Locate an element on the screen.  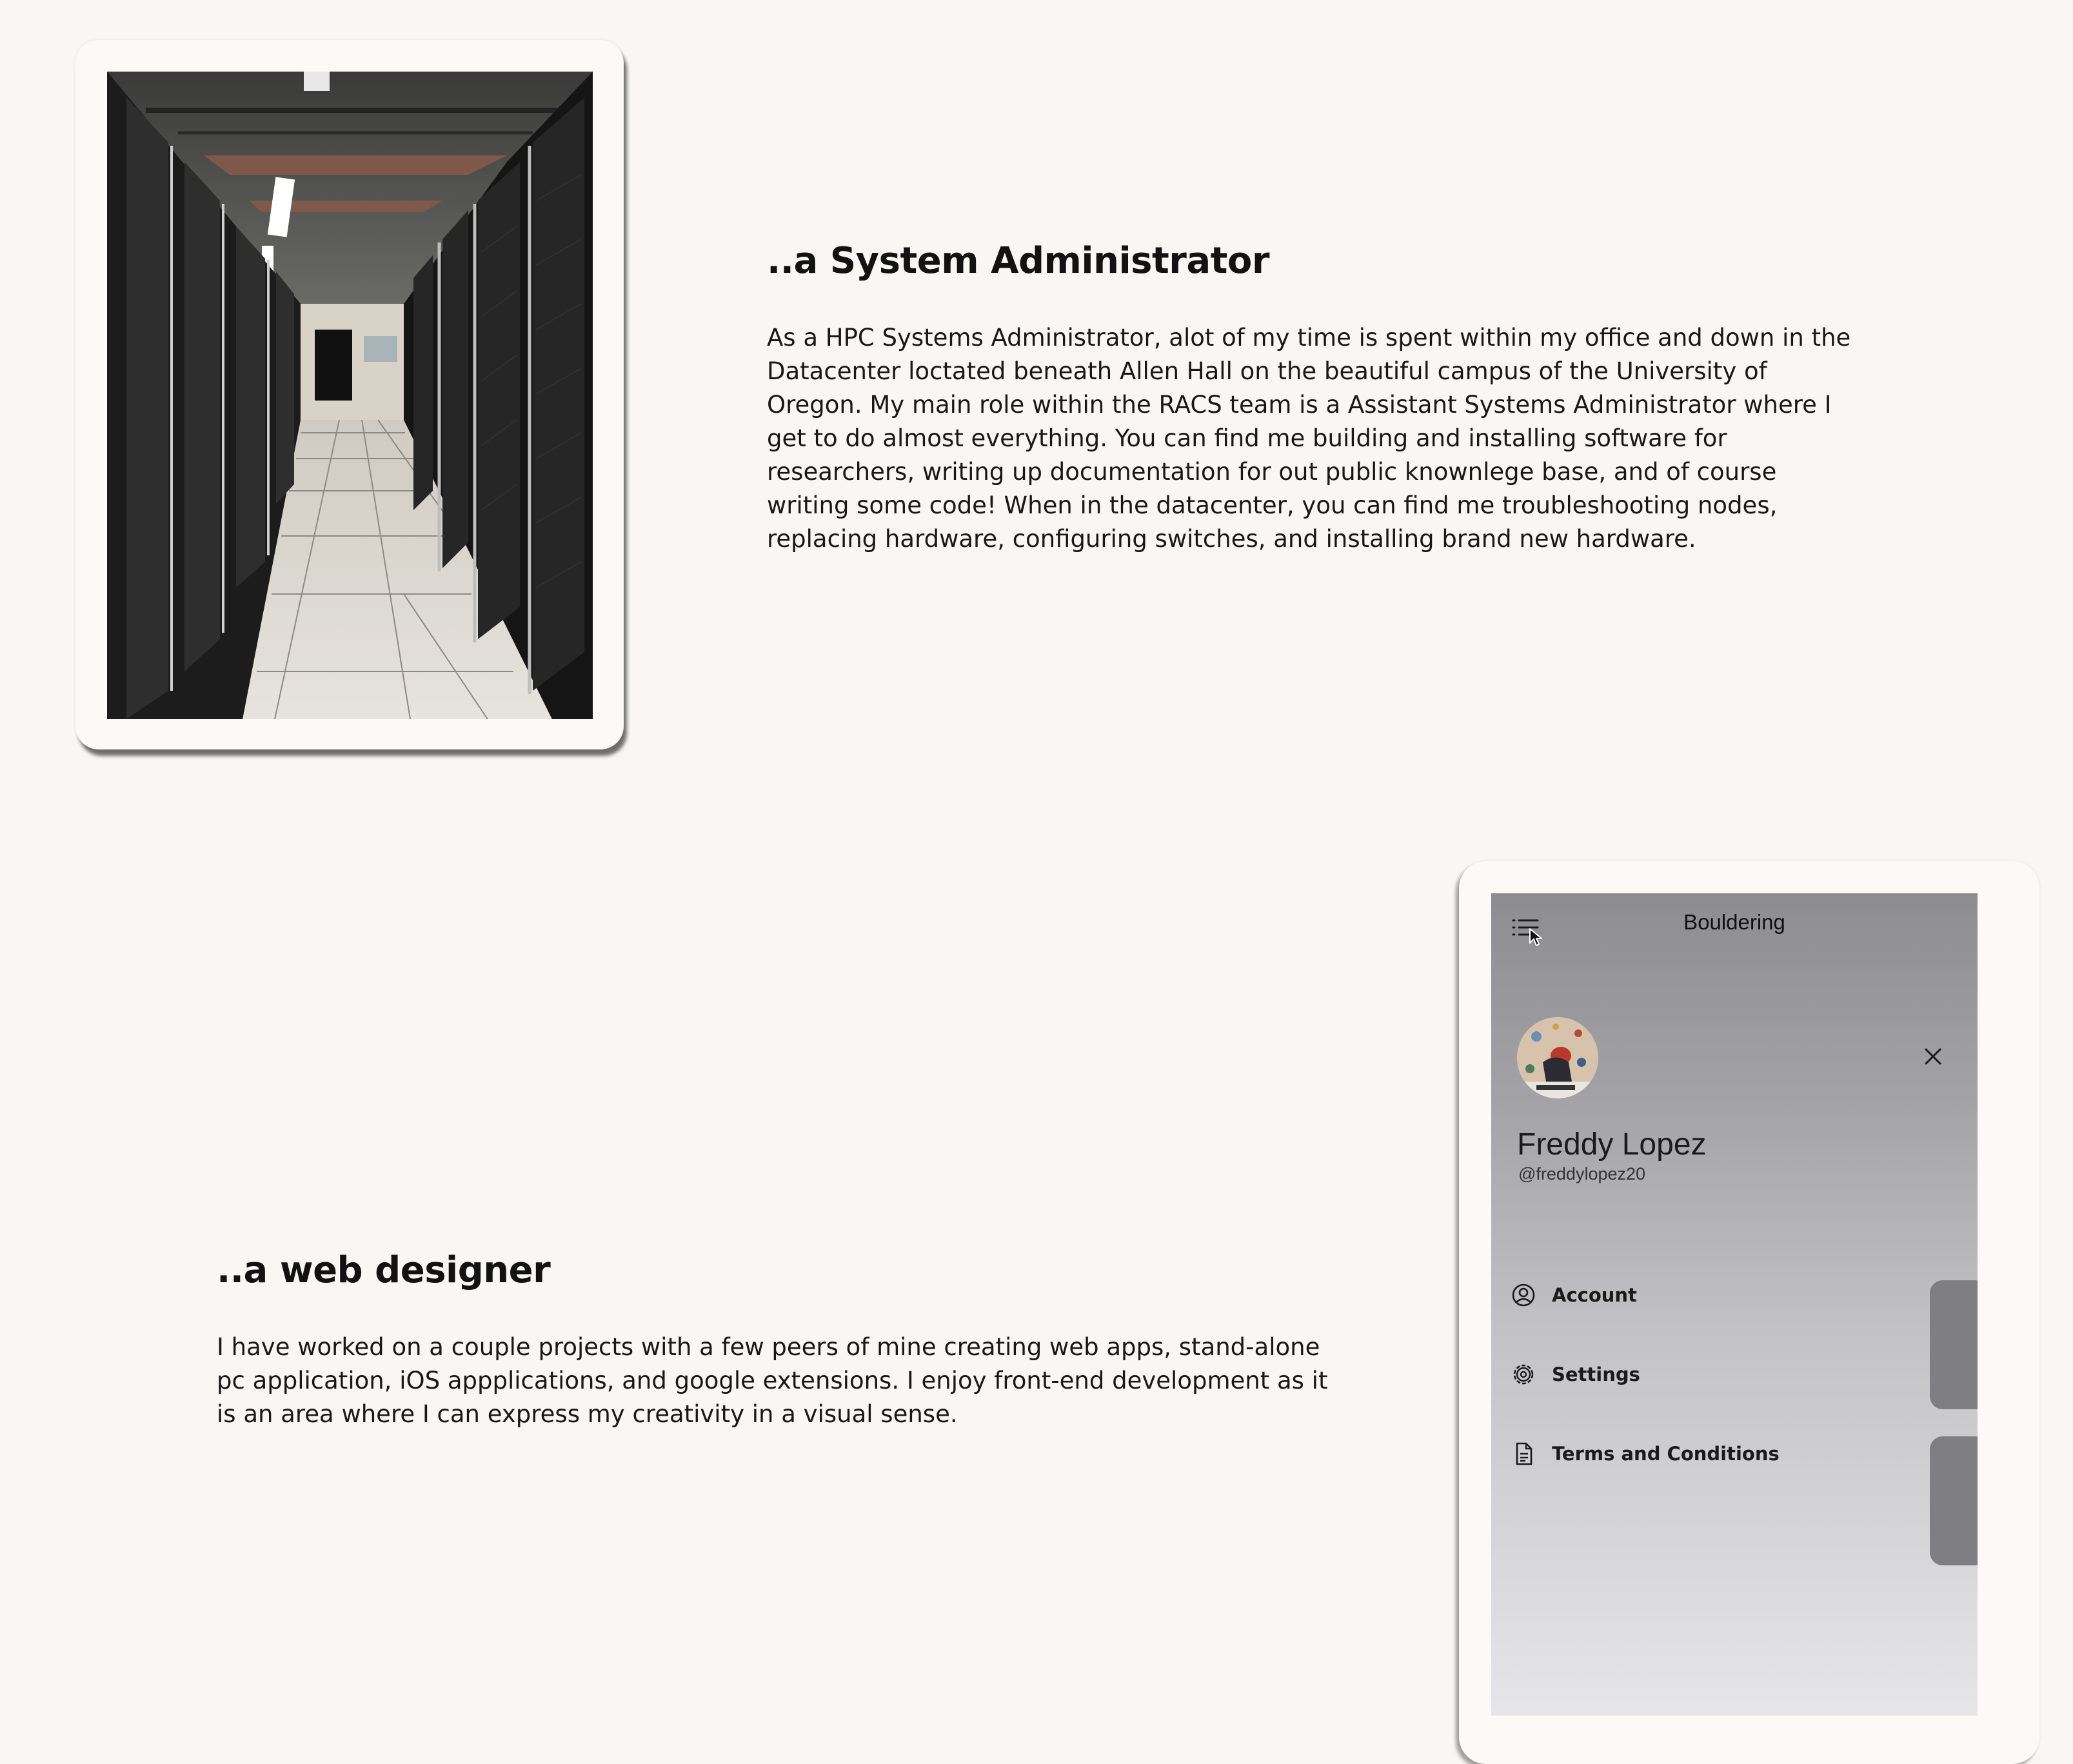
webdesign-heading: ..a web designer is located at coordinates (384, 1270).